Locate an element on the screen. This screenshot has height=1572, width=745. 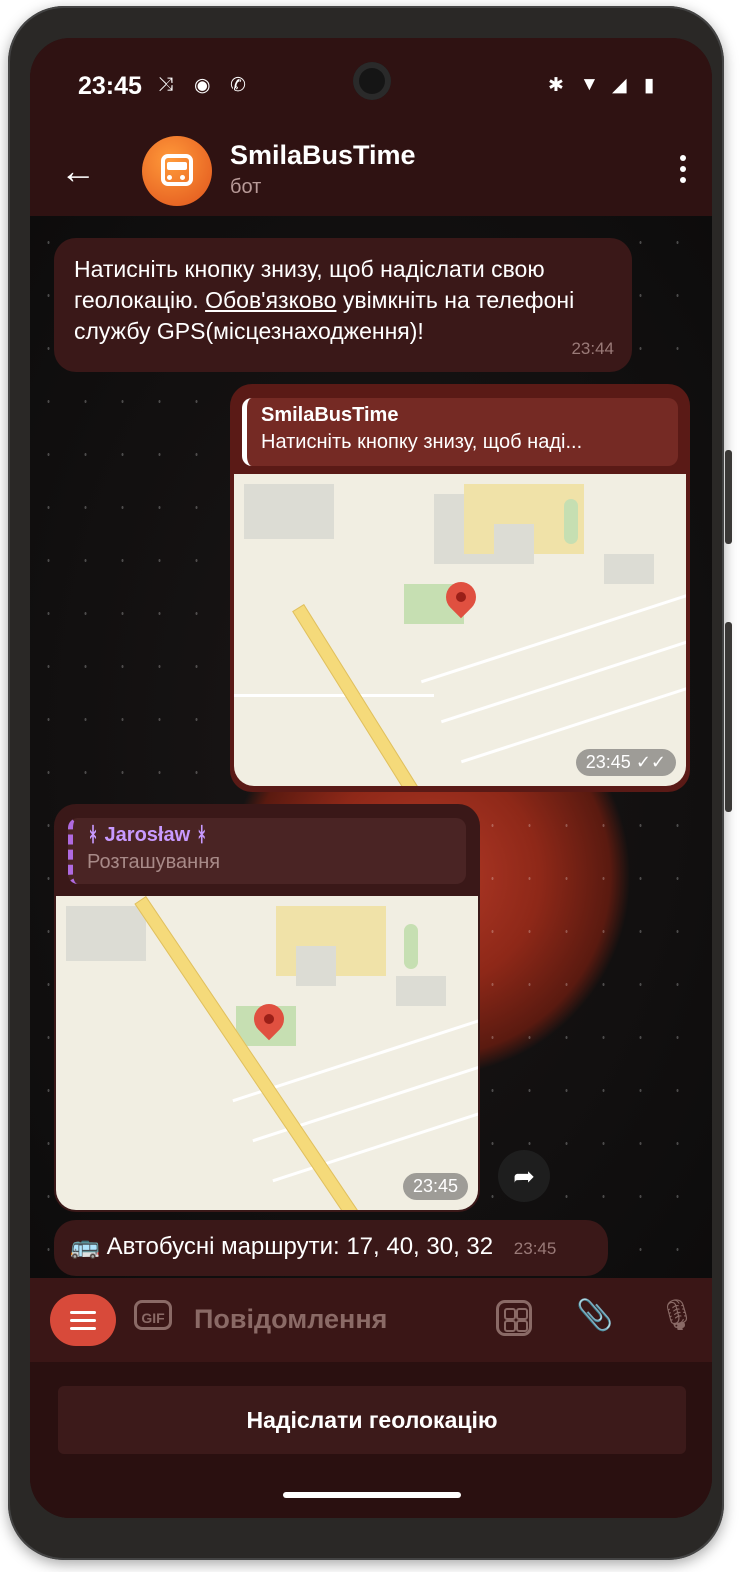
location-map: 23:45 ✓✓ is located at coordinates (460, 630).